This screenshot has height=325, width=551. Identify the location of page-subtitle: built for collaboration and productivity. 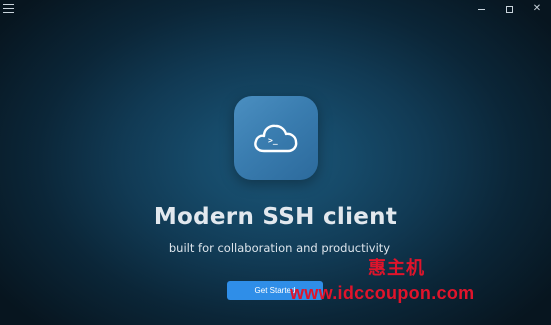
(279, 248).